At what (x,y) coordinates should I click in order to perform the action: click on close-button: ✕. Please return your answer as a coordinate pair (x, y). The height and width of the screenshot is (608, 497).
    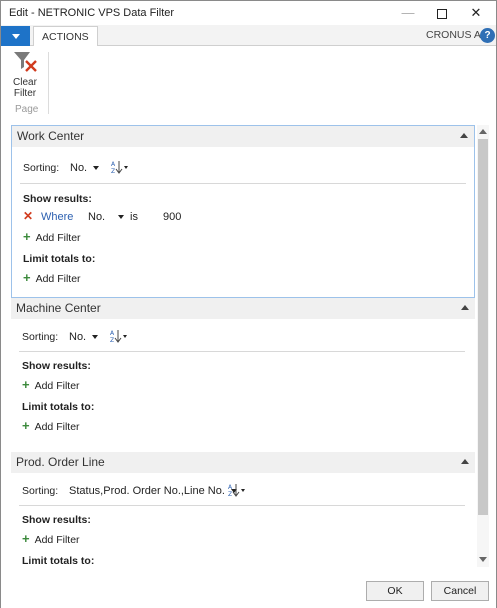
    Looking at the image, I should click on (476, 13).